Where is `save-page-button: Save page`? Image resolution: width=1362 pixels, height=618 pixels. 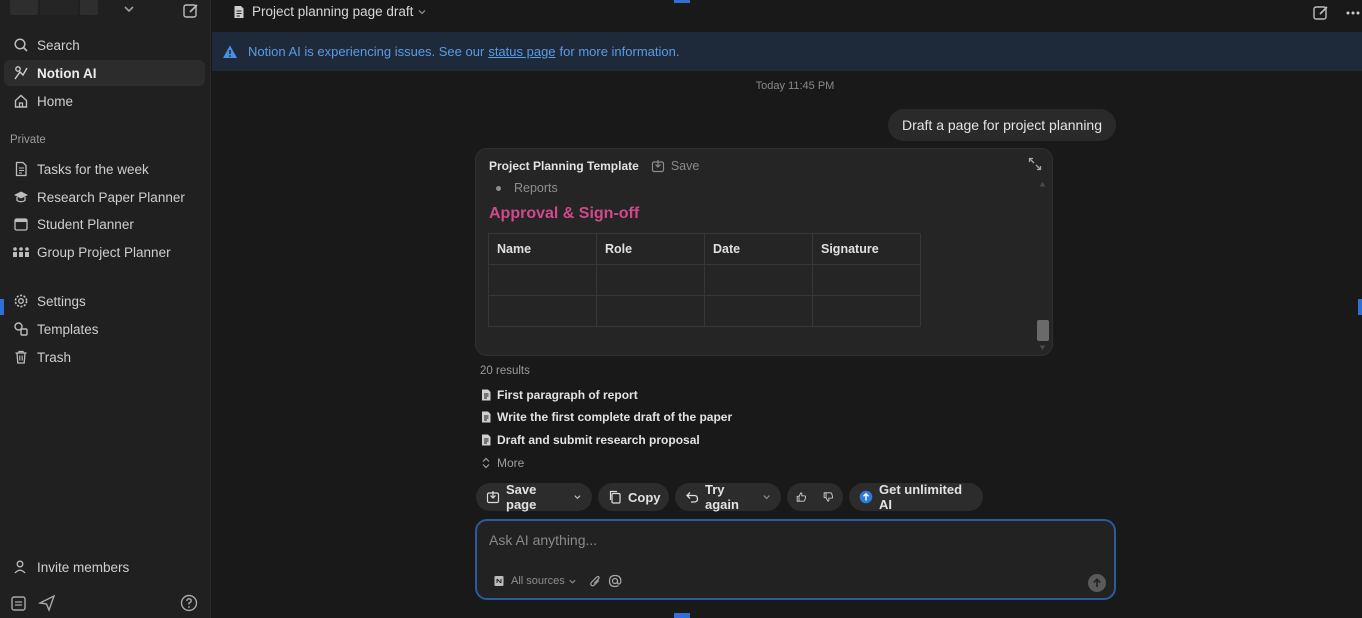 save-page-button: Save page is located at coordinates (534, 497).